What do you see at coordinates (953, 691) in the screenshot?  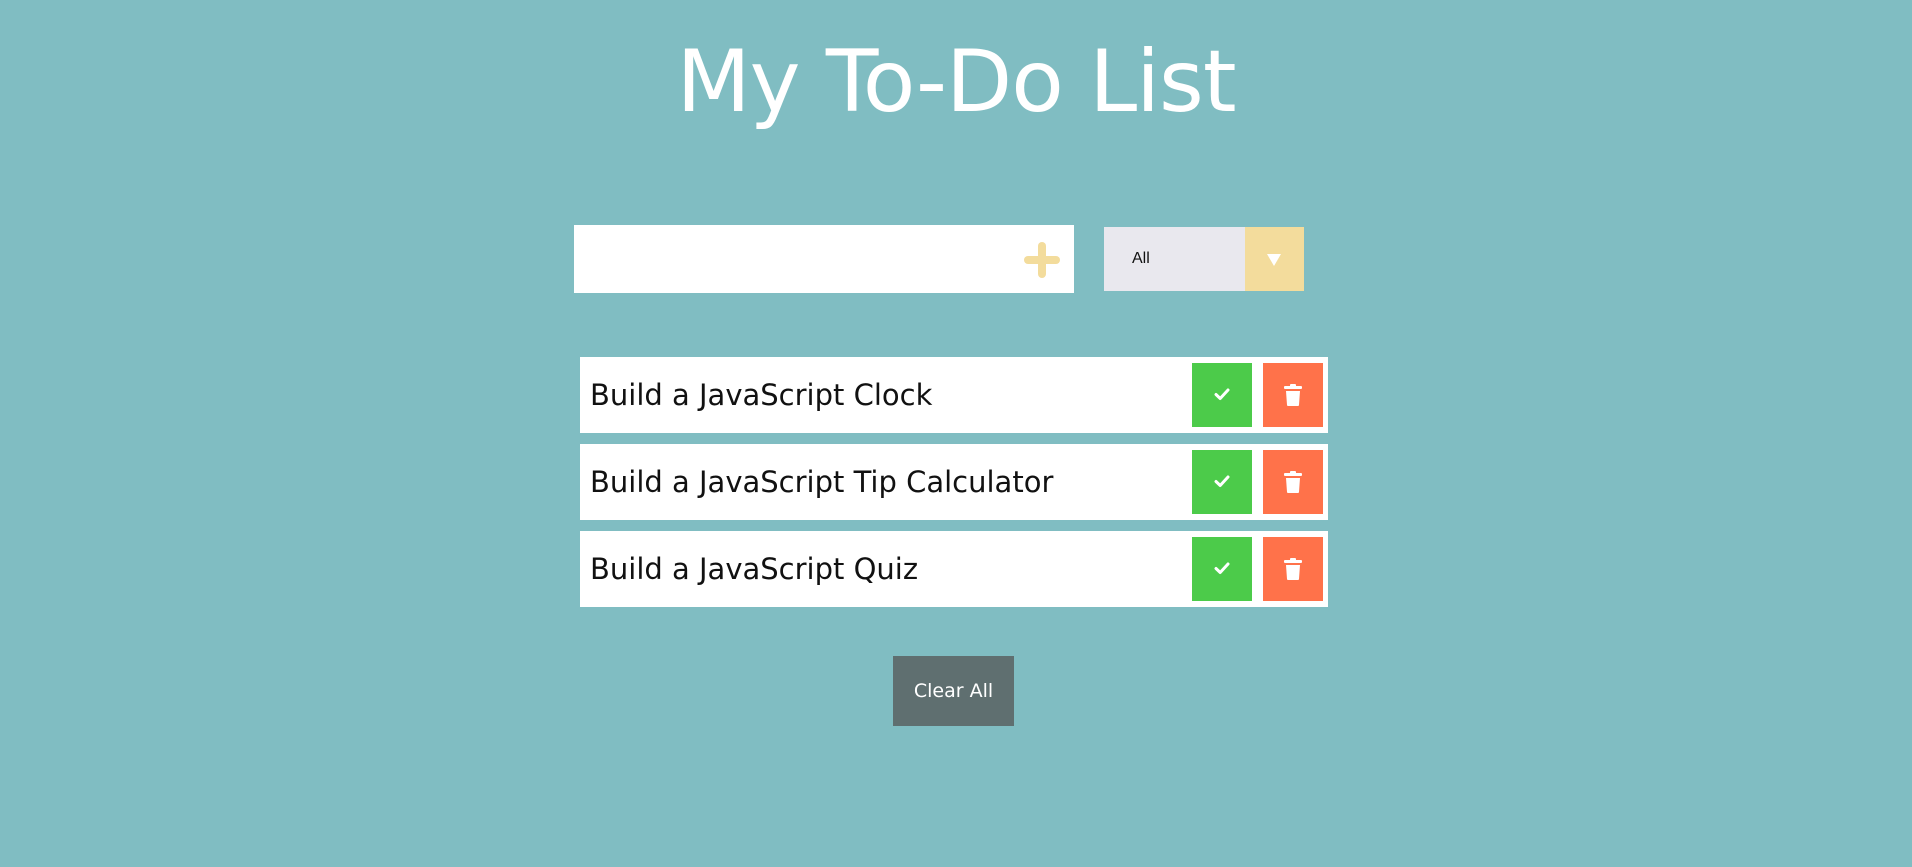 I see `clear-all-button: Clear All` at bounding box center [953, 691].